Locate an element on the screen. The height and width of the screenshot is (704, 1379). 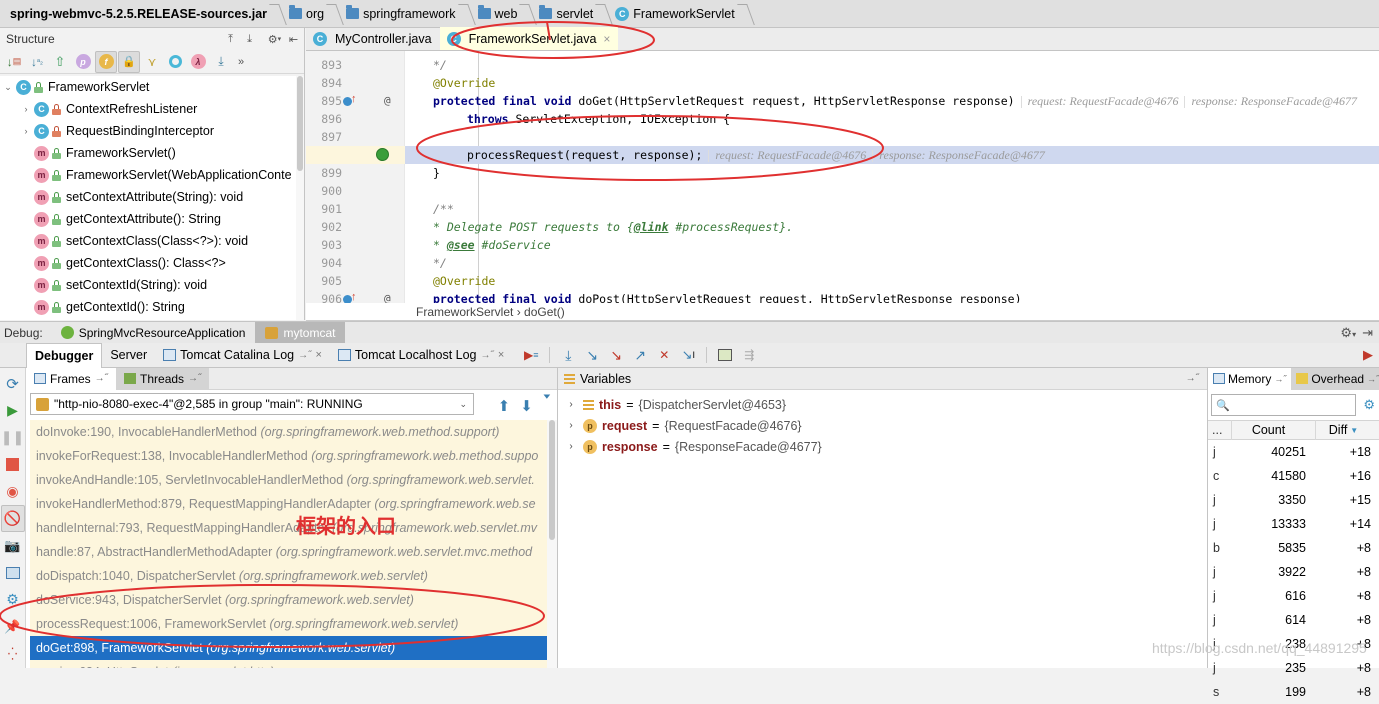
code-line: */ is located at coordinates (892, 65).